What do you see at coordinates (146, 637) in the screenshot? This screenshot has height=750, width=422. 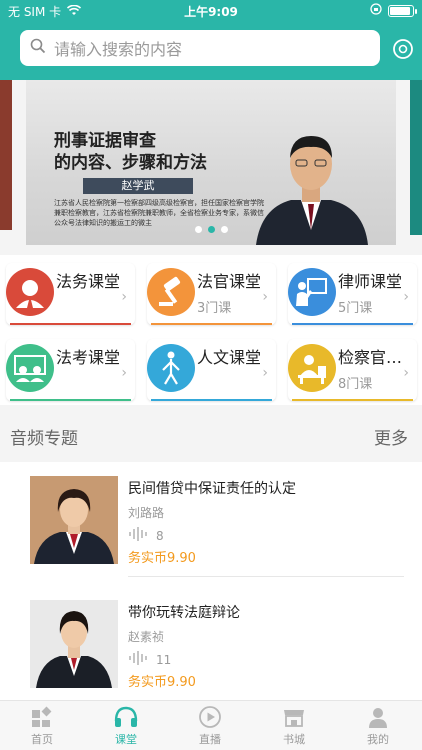 I see `audio-author: 赵素祯` at bounding box center [146, 637].